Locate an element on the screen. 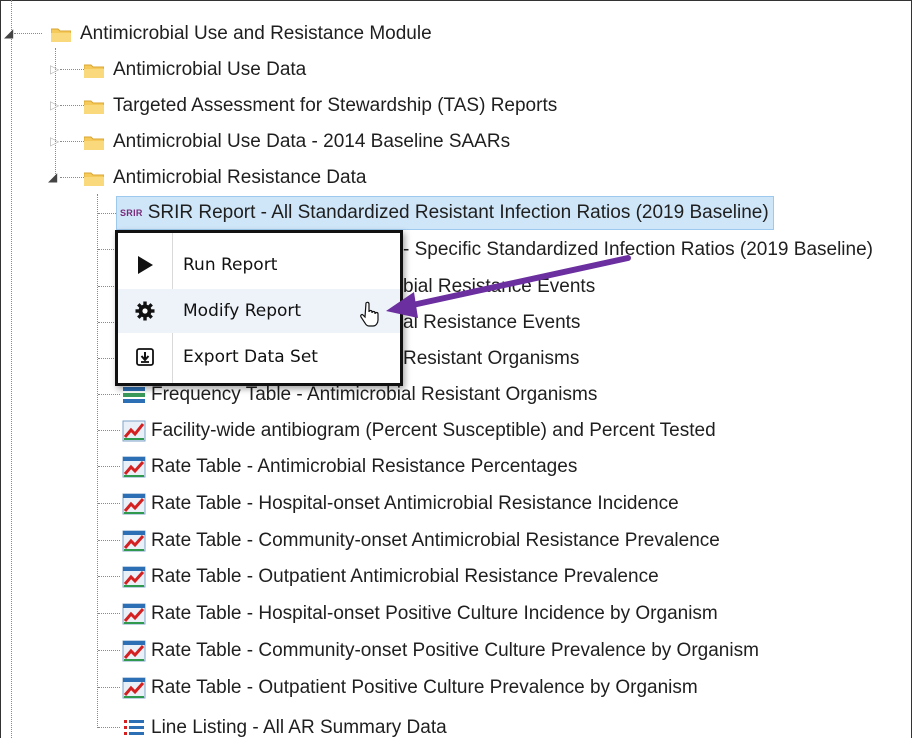 The image size is (912, 746). annotation-arrow is located at coordinates (508, 286).